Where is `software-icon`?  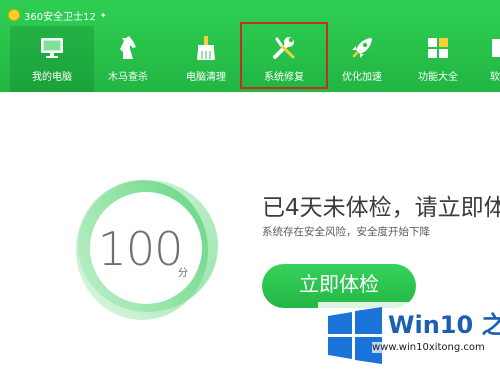 software-icon is located at coordinates (481, 48).